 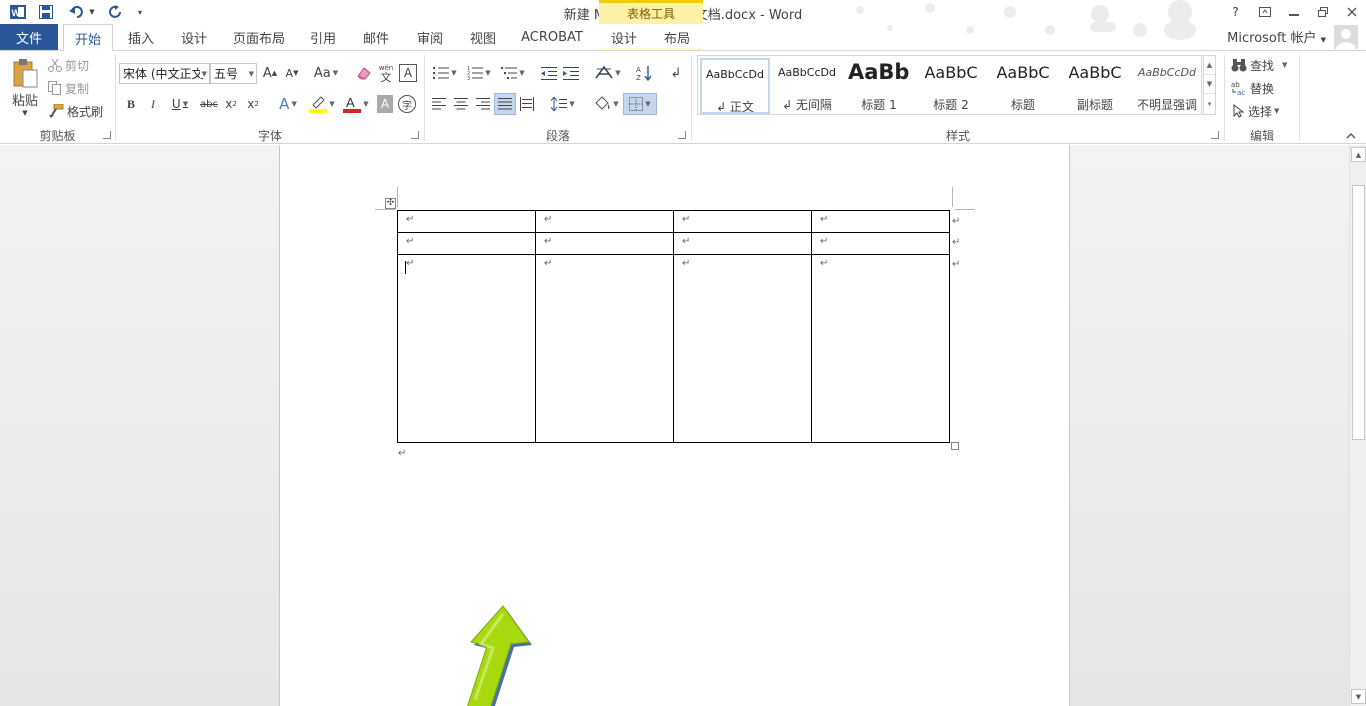 What do you see at coordinates (292, 73) in the screenshot?
I see `shrink-font-icon: A ▼` at bounding box center [292, 73].